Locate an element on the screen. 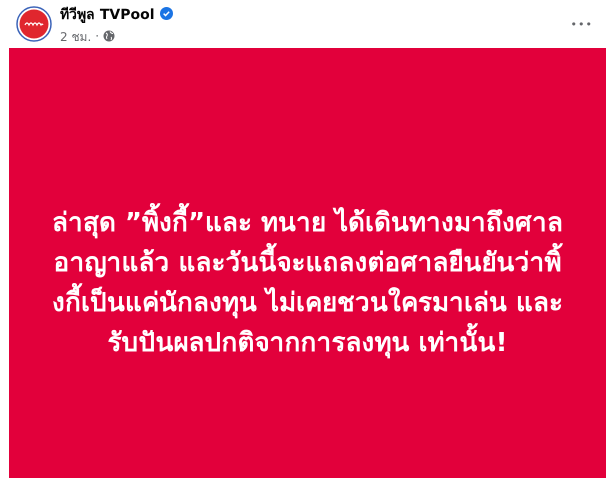 The height and width of the screenshot is (478, 615). author-name: ทีวีพูล TVPool is located at coordinates (107, 13).